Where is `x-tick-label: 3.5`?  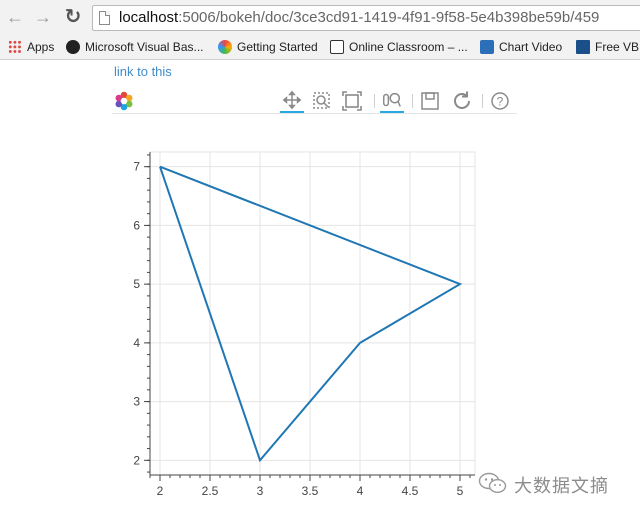 x-tick-label: 3.5 is located at coordinates (310, 491).